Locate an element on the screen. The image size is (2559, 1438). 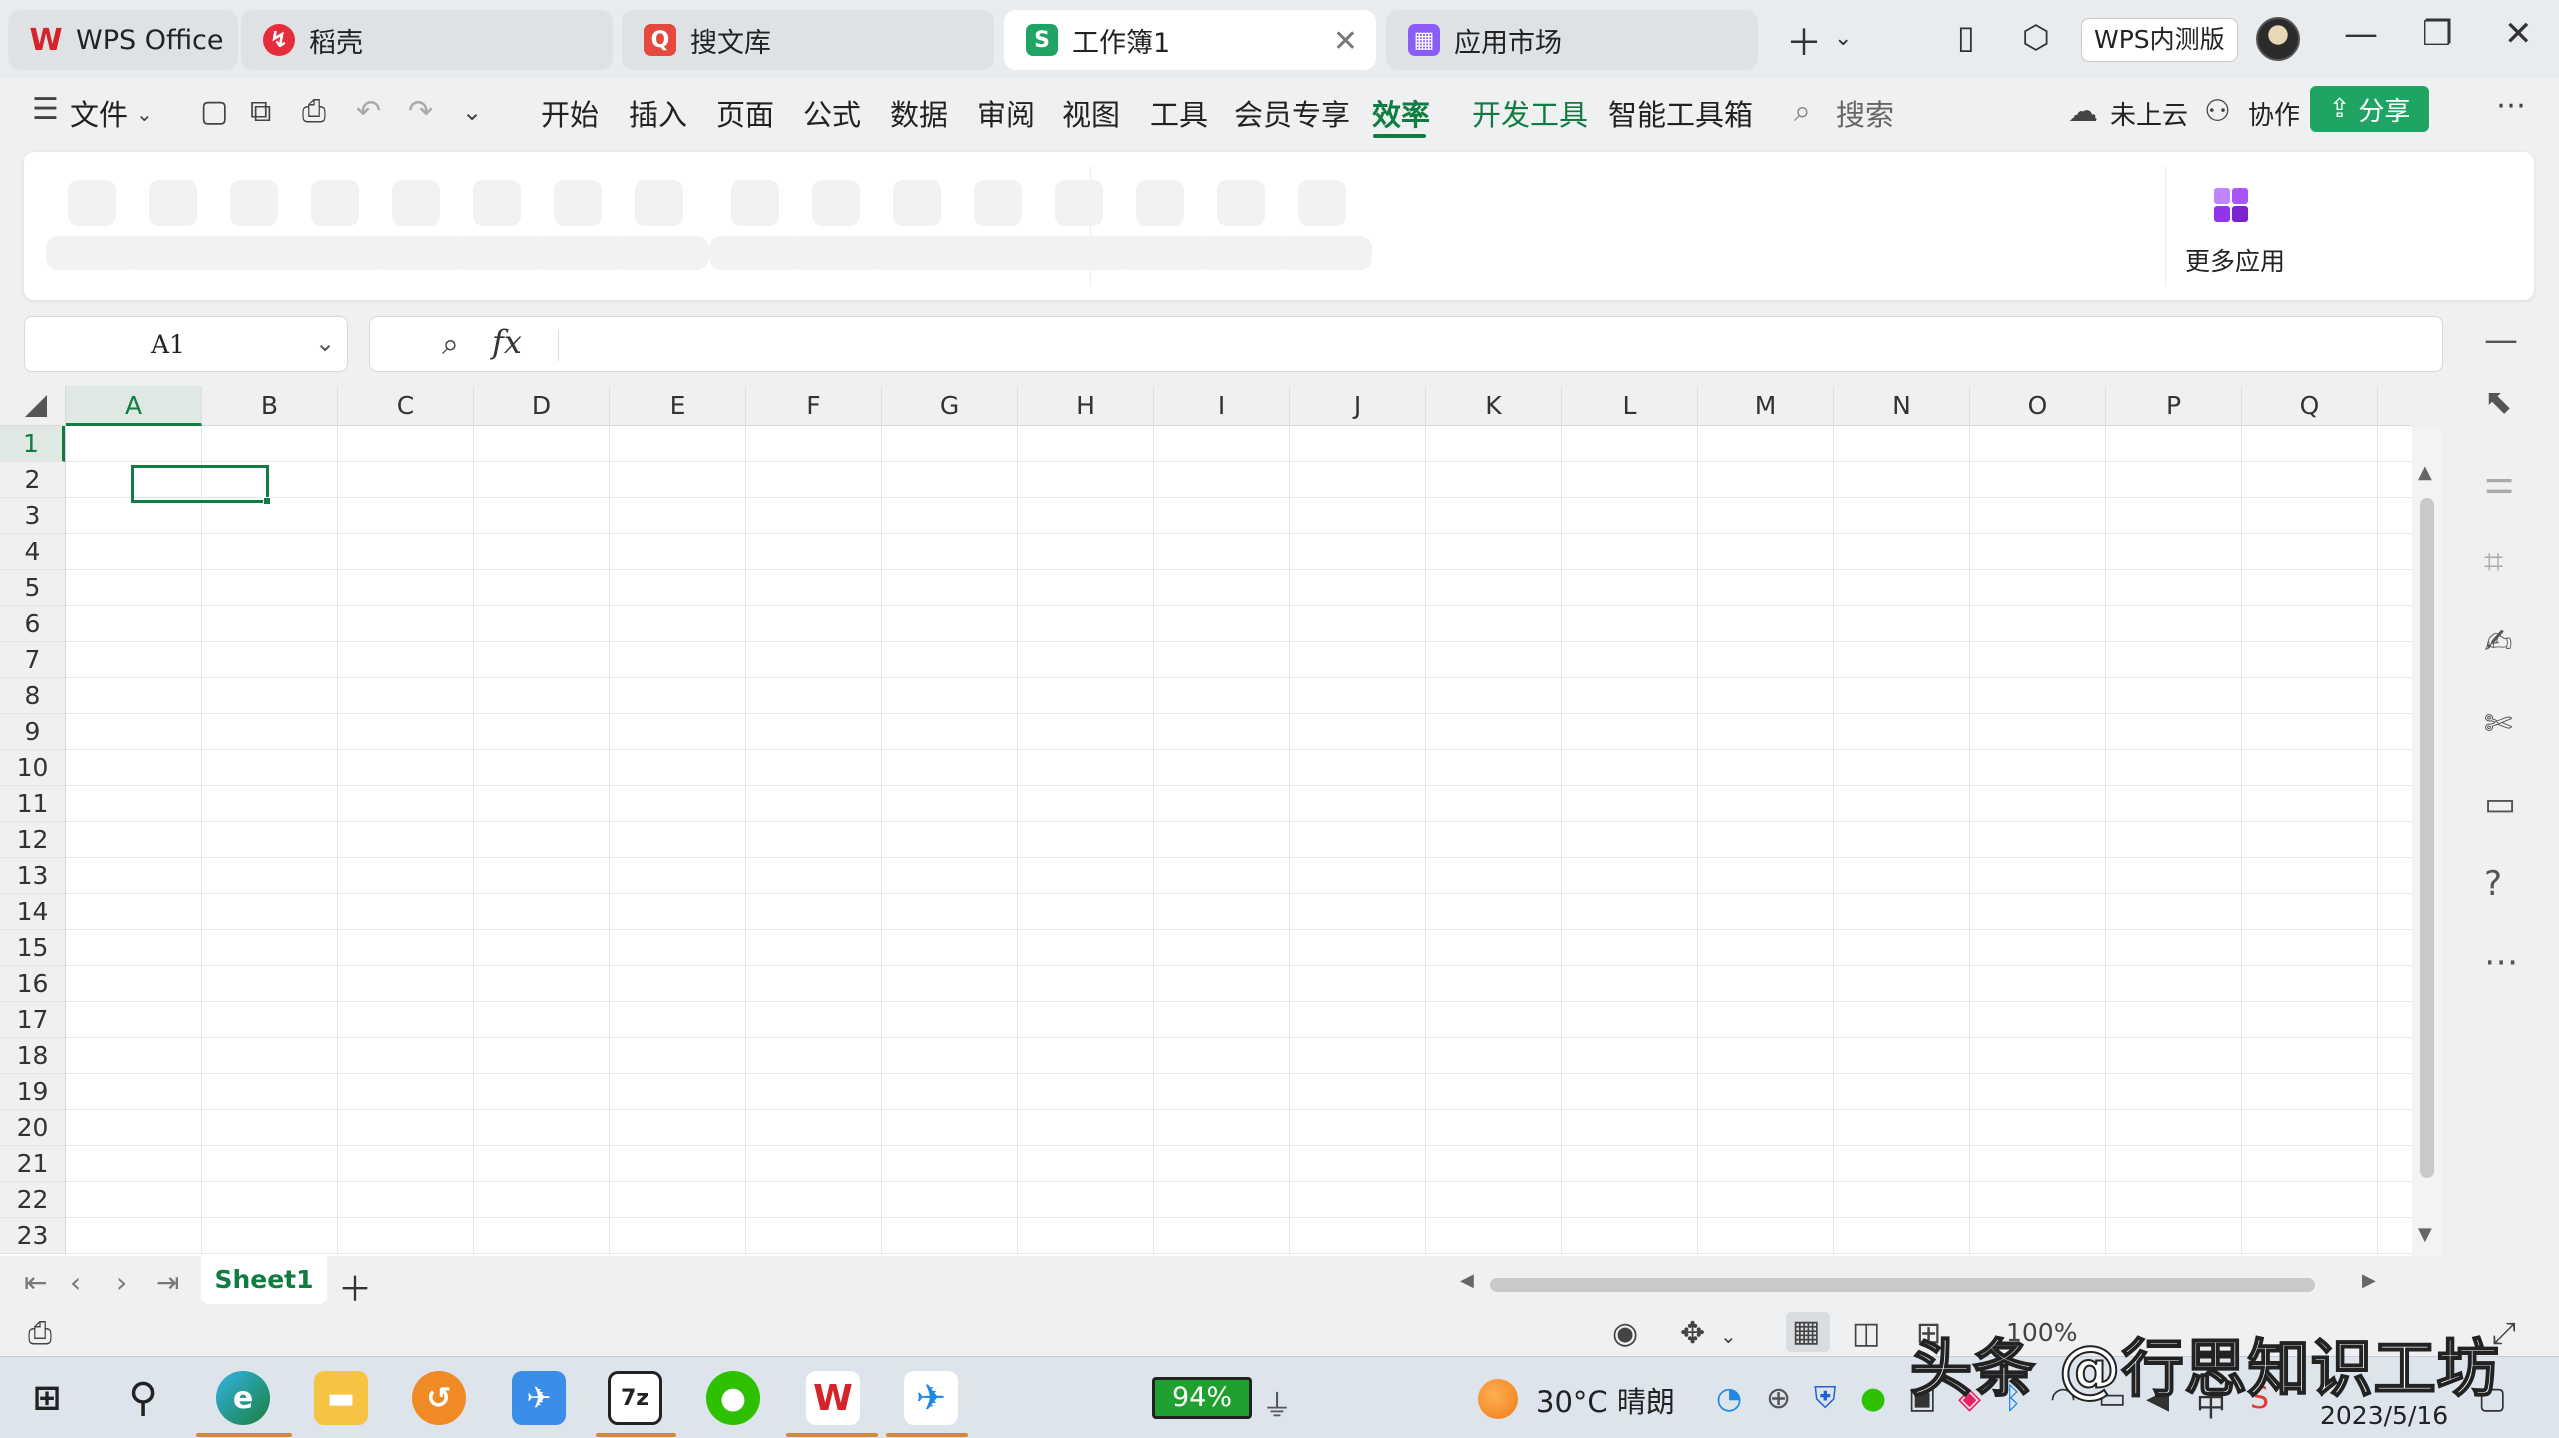
restore-icon: ❐ is located at coordinates (2437, 34).